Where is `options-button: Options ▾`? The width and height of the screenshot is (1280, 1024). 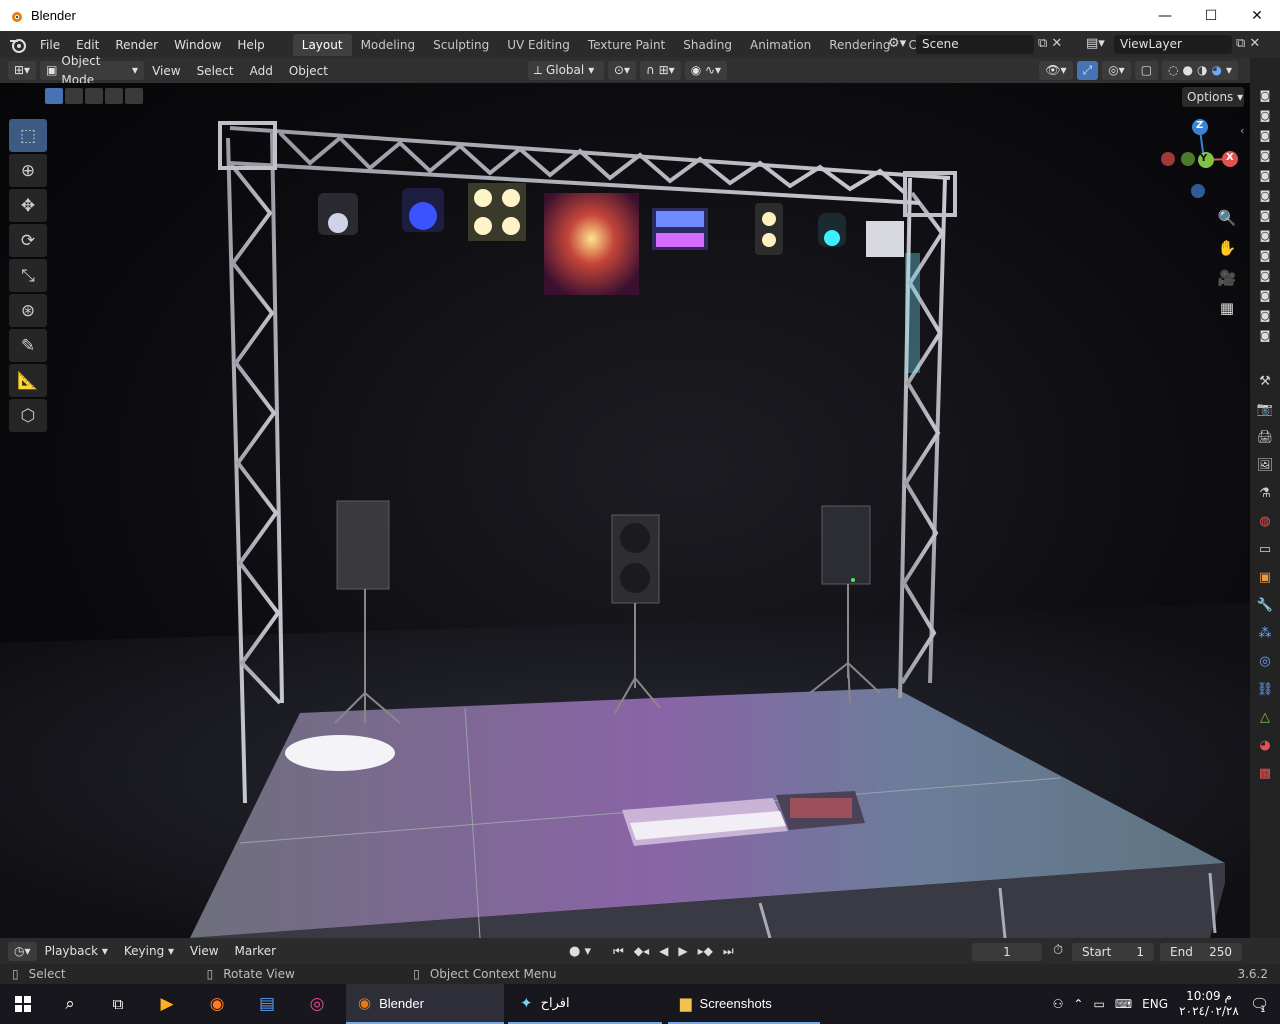 options-button: Options ▾ is located at coordinates (1213, 97).